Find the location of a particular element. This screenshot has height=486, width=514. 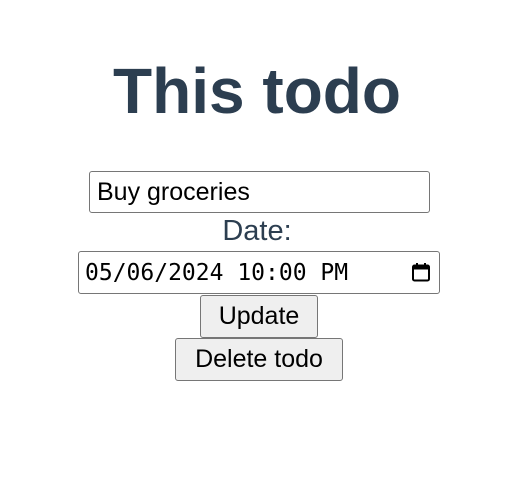

todo-name-input is located at coordinates (259, 192).